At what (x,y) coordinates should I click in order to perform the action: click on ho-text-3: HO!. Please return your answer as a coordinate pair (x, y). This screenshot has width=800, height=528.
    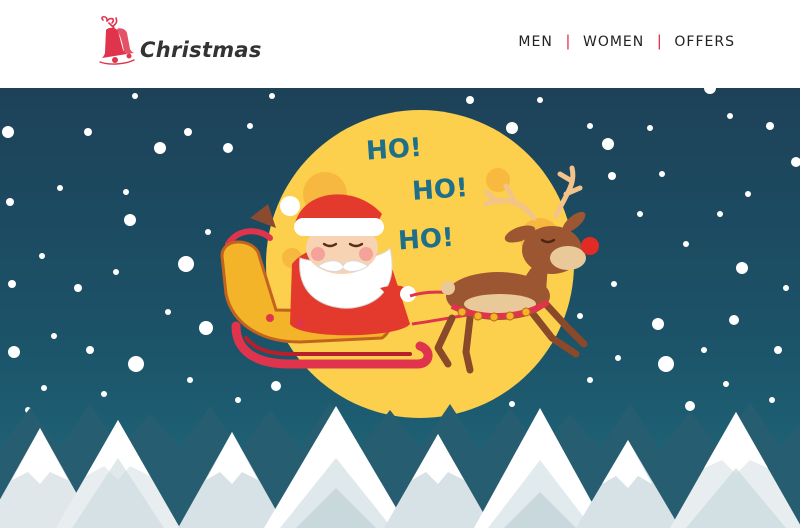
    Looking at the image, I should click on (426, 240).